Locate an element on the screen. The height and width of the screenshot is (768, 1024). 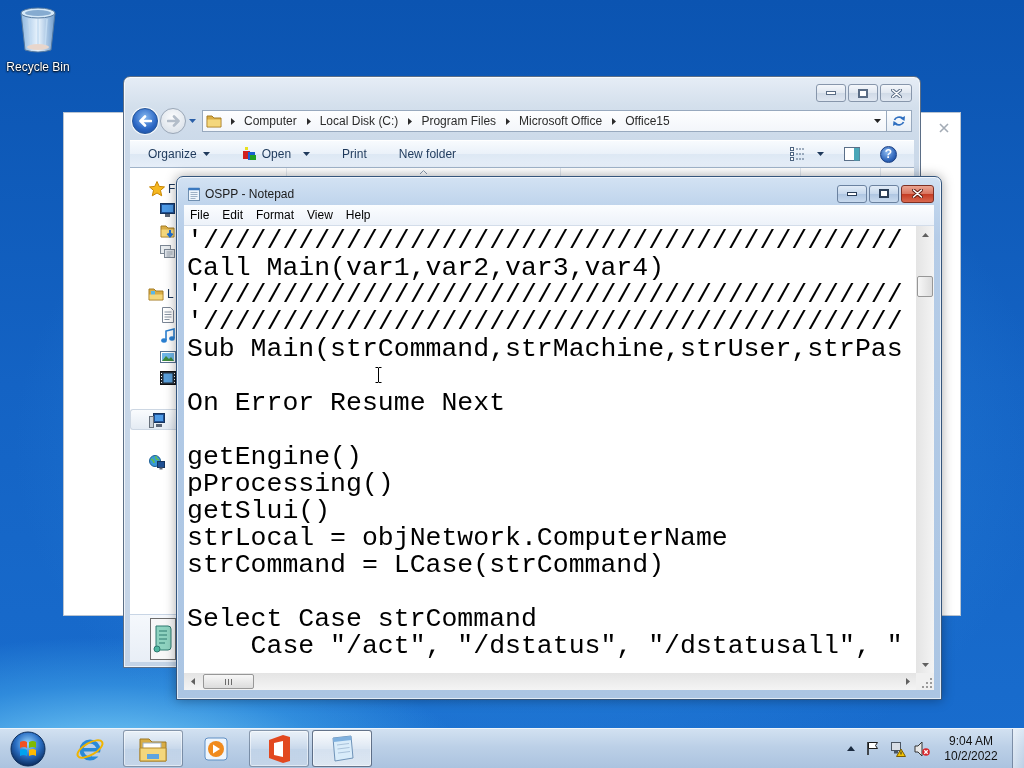
library-folder-icon is located at coordinates (156, 293).